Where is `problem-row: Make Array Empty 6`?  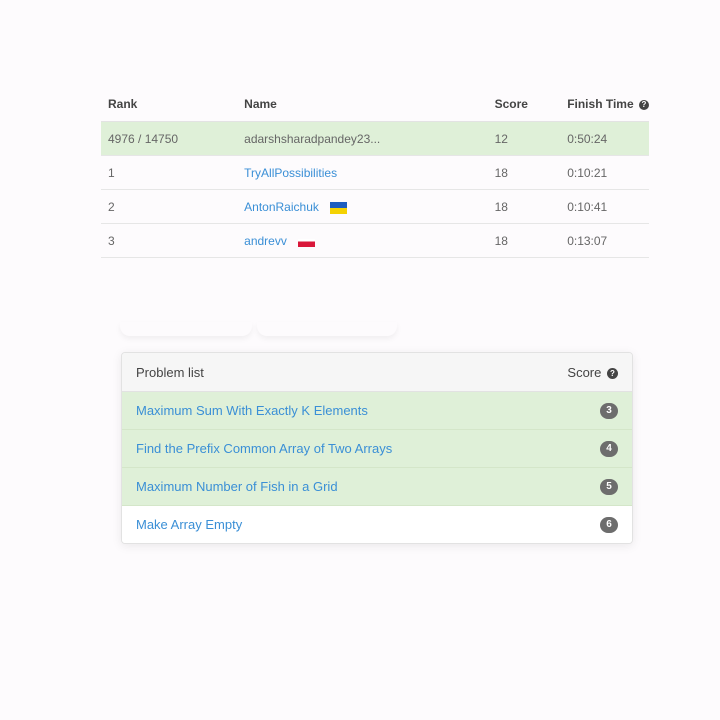
problem-row: Make Array Empty 6 is located at coordinates (377, 524).